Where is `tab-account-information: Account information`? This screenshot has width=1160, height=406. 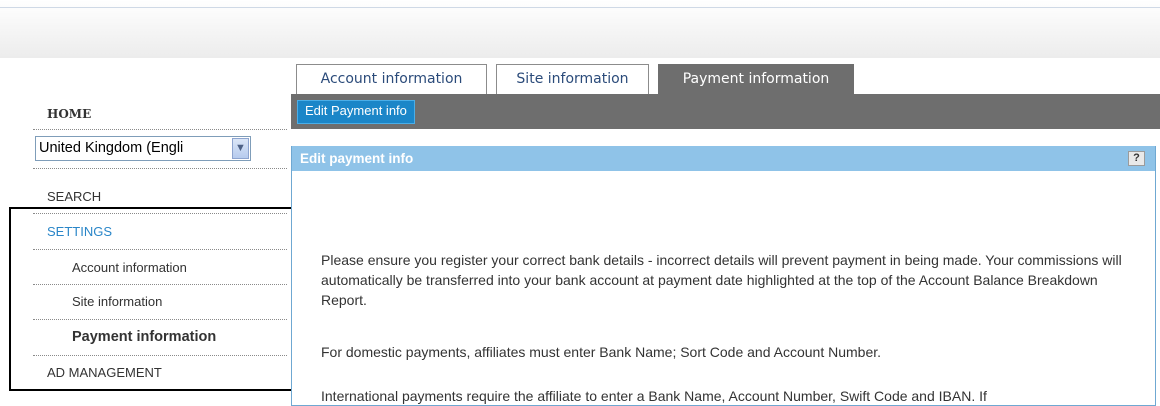 tab-account-information: Account information is located at coordinates (391, 79).